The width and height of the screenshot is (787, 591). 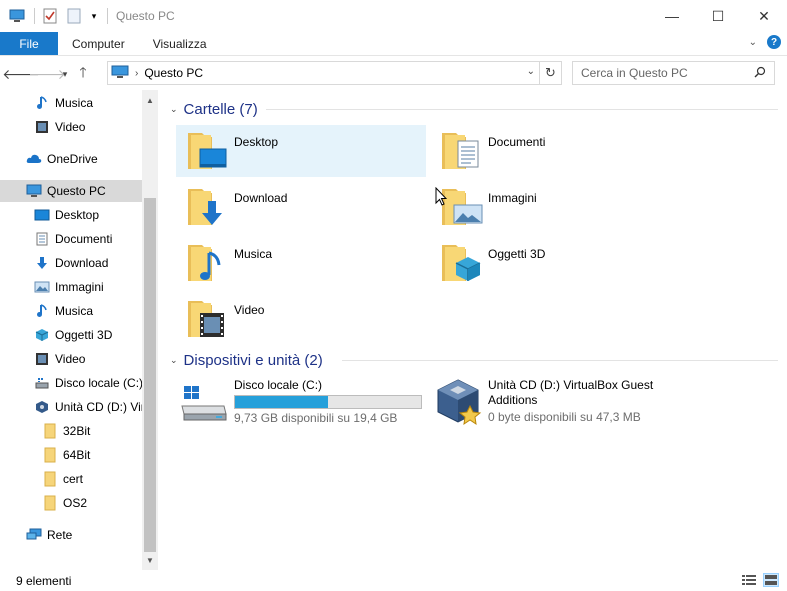 What do you see at coordinates (301, 151) in the screenshot?
I see `folder-tile-desktop: Desktop` at bounding box center [301, 151].